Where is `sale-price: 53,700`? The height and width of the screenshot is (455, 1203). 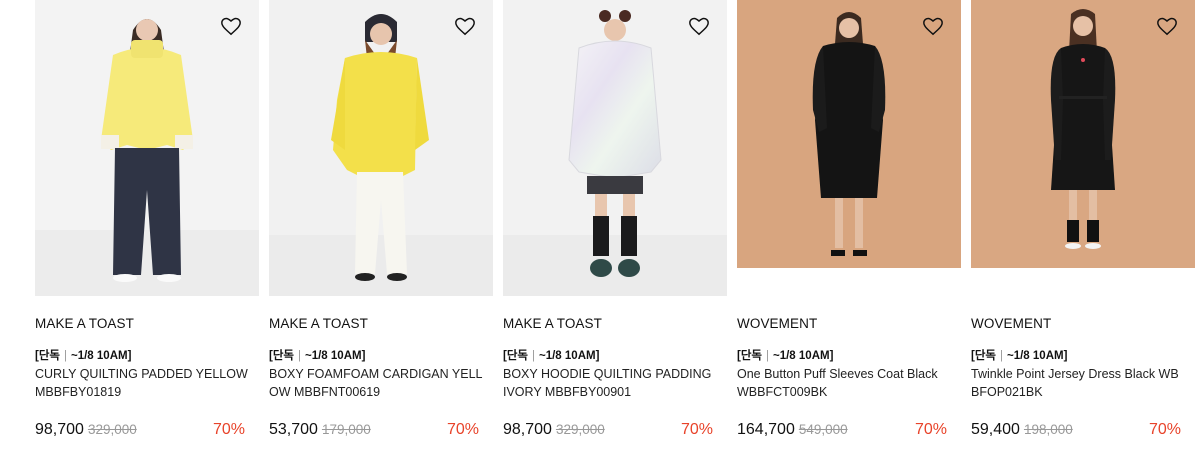
sale-price: 53,700 is located at coordinates (293, 429).